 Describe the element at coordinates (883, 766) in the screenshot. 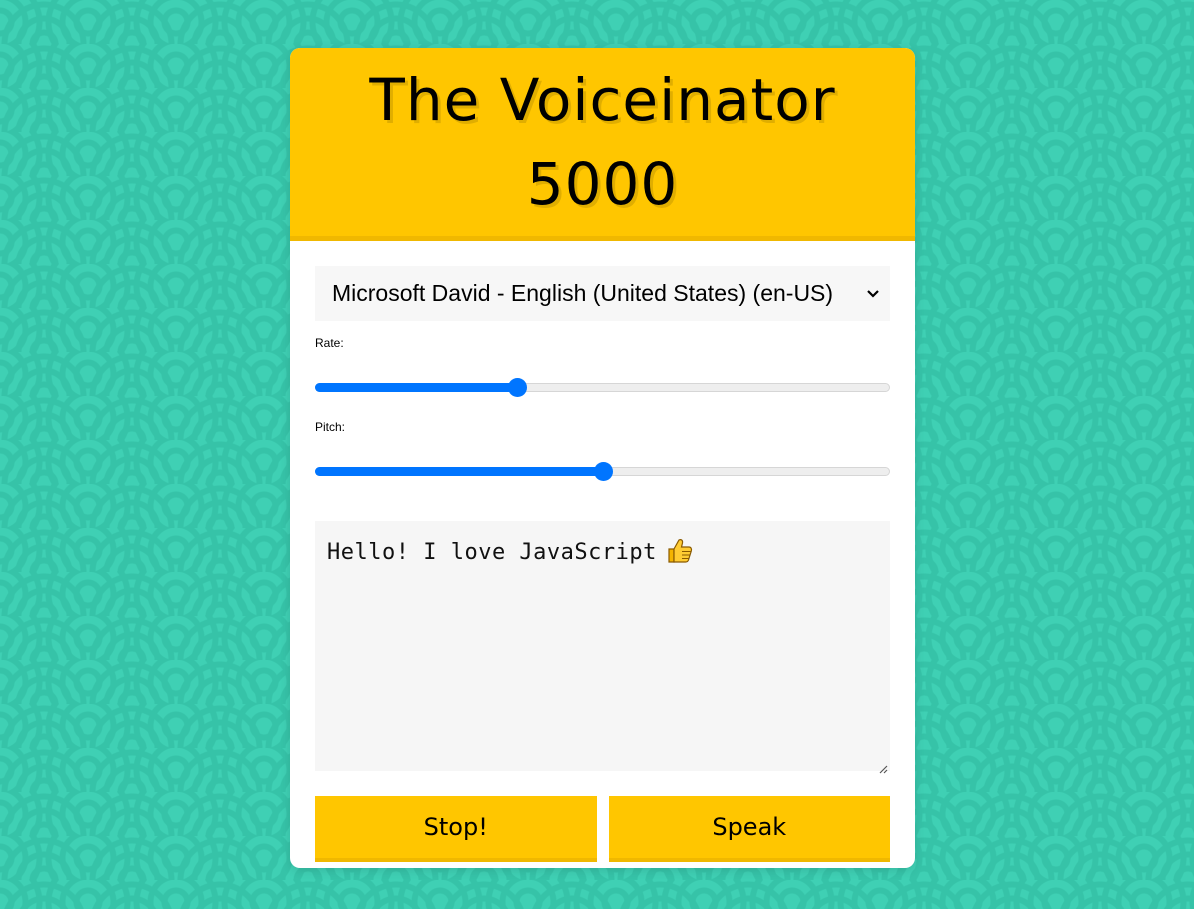

I see `resize-handle-icon` at that location.